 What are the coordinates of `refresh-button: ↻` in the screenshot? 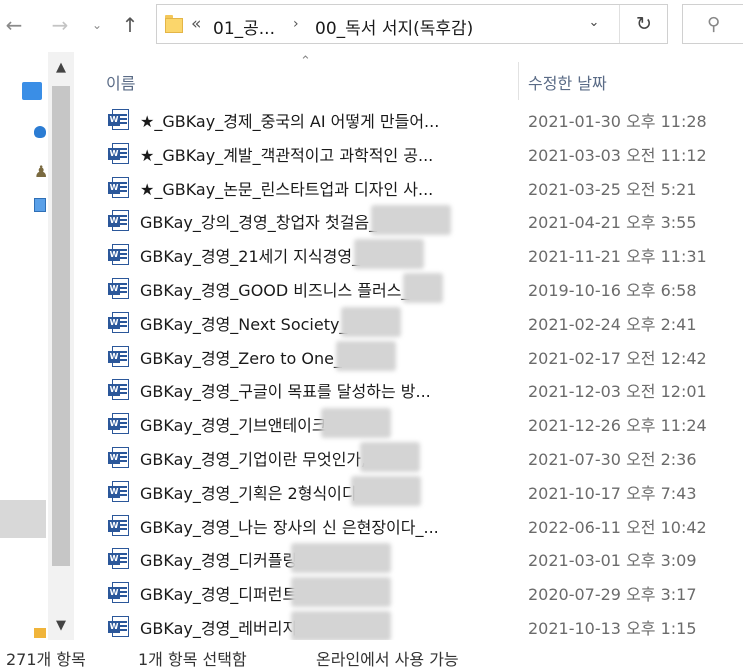 It's located at (643, 24).